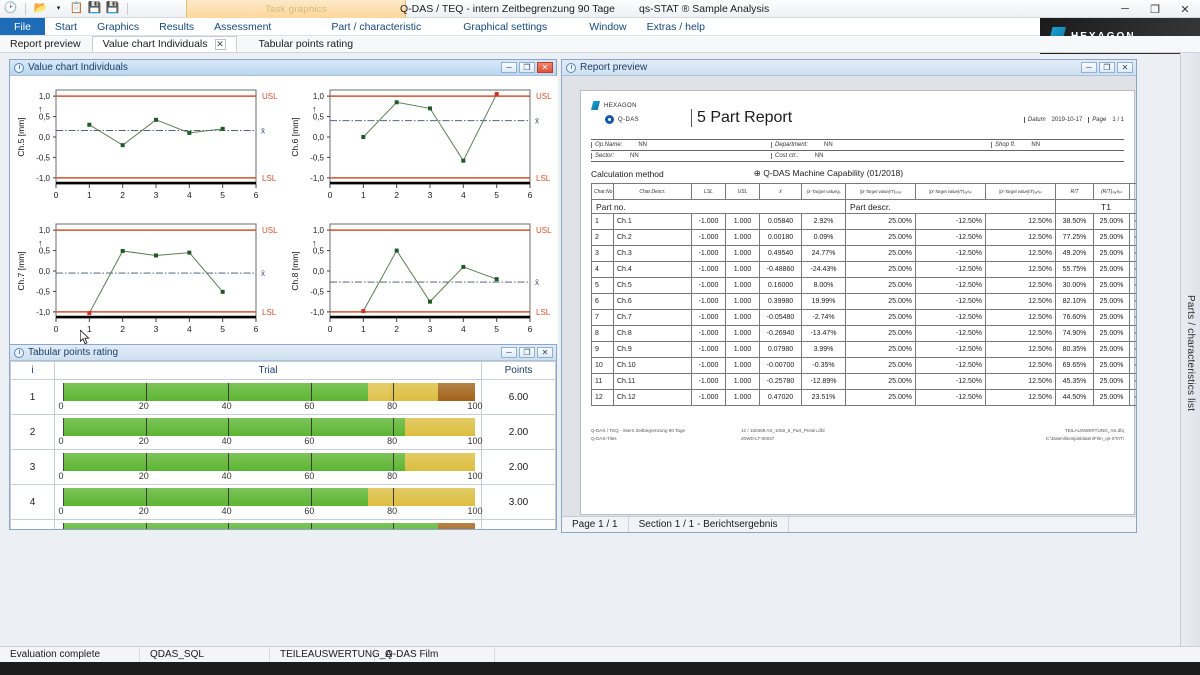 This screenshot has width=1200, height=675. I want to click on scale-tick: 20, so click(143, 476).